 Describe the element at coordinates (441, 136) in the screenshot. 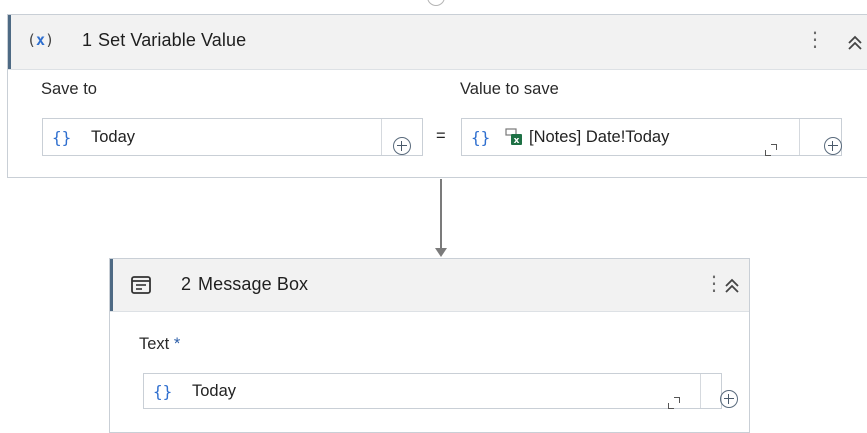

I see `equals-sign: =` at that location.